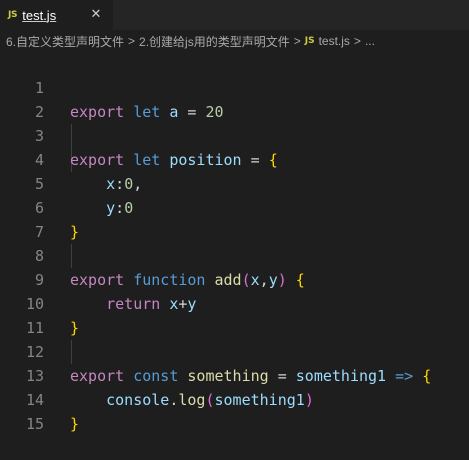  I want to click on code-line: 11, so click(234, 314).